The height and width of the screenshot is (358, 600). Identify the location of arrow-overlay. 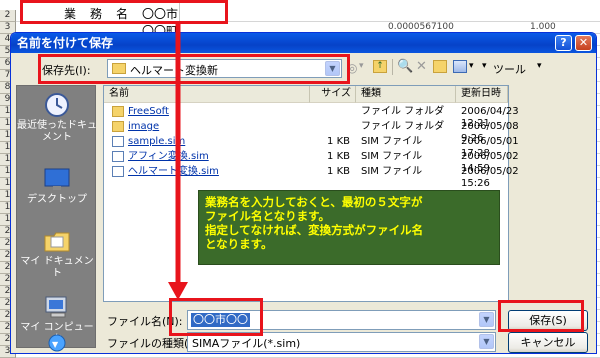
(178, 162).